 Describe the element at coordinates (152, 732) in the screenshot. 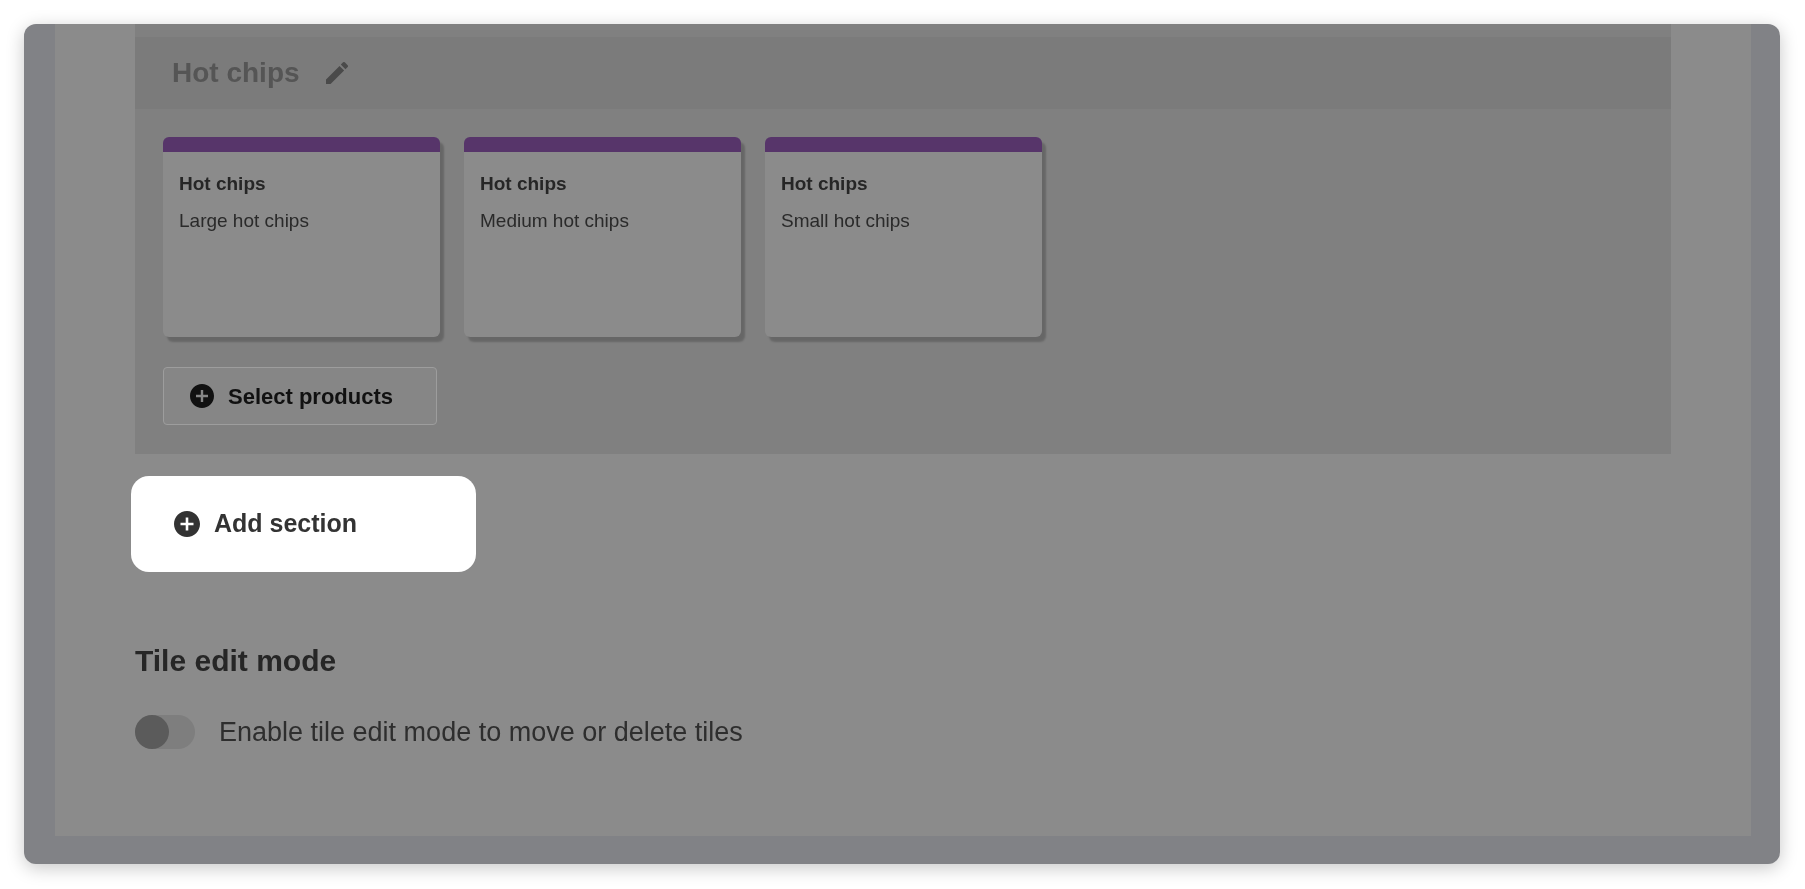

I see `toggle-knob` at that location.